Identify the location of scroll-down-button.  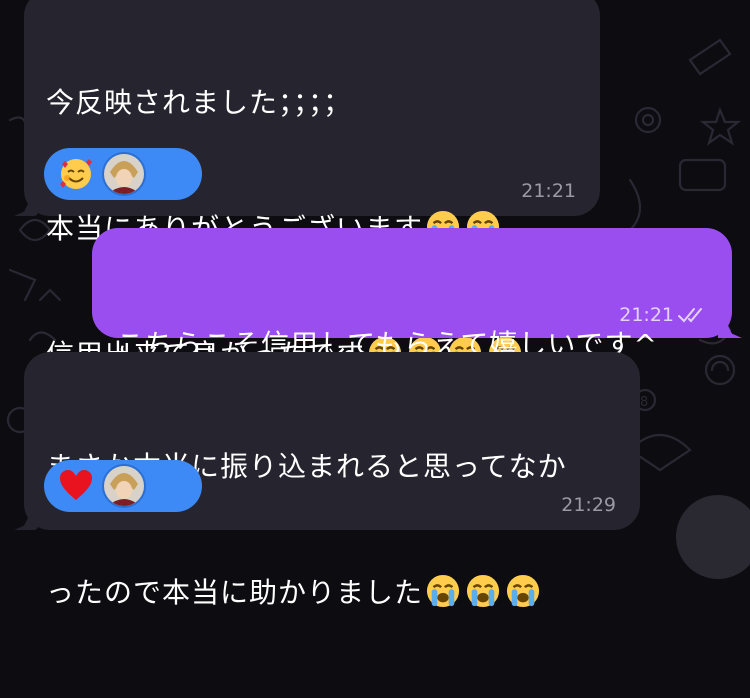
(713, 537).